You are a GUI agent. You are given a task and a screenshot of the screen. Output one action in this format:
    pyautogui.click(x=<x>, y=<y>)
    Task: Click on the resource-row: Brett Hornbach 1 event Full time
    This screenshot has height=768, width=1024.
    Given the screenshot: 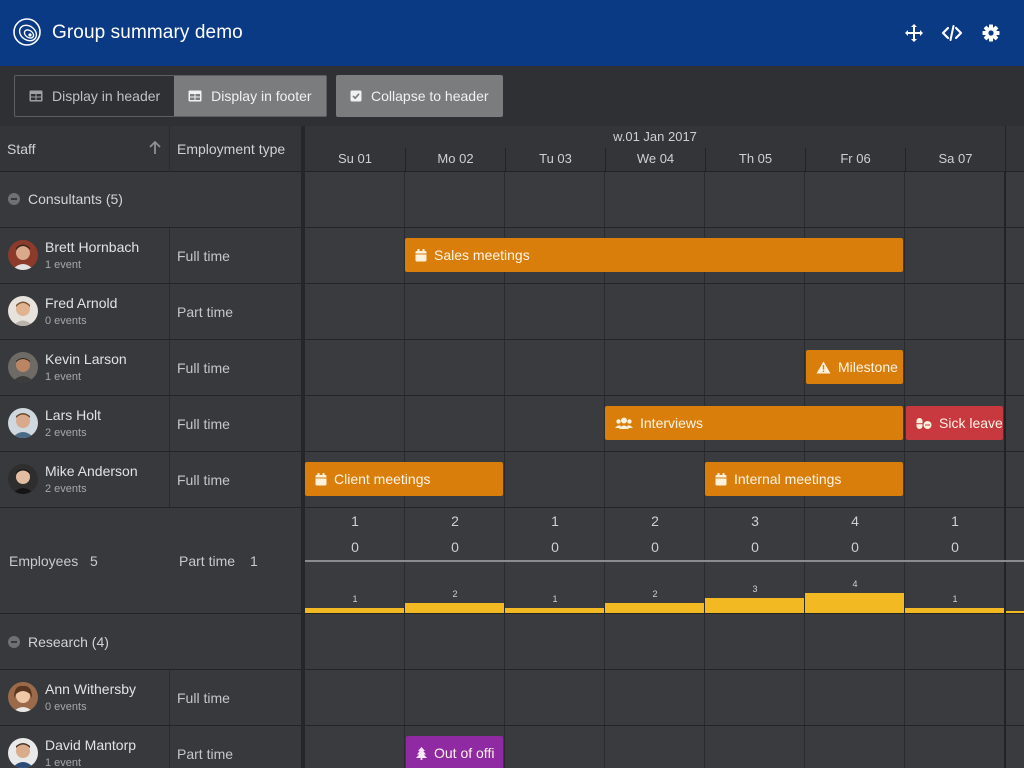 What is the action you would take?
    pyautogui.click(x=150, y=256)
    